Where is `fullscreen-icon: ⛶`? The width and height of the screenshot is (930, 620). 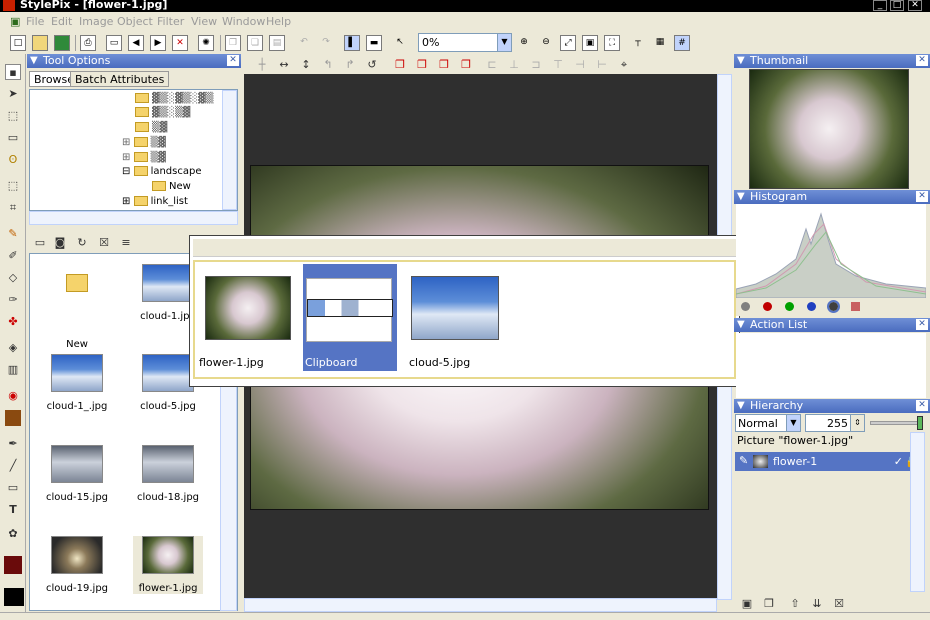 fullscreen-icon: ⛶ is located at coordinates (612, 43).